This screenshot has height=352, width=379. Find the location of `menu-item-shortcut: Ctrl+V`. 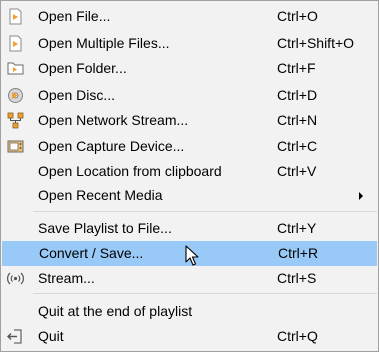

menu-item-shortcut: Ctrl+V is located at coordinates (297, 171).